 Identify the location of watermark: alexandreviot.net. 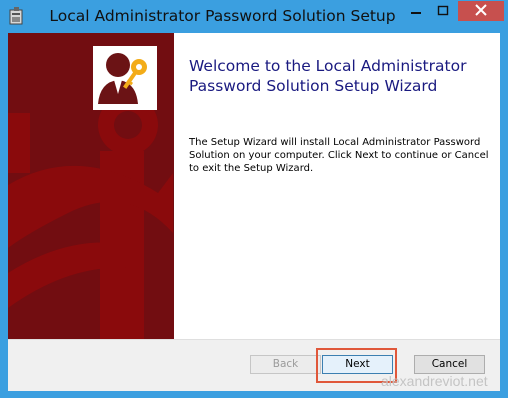
(434, 381).